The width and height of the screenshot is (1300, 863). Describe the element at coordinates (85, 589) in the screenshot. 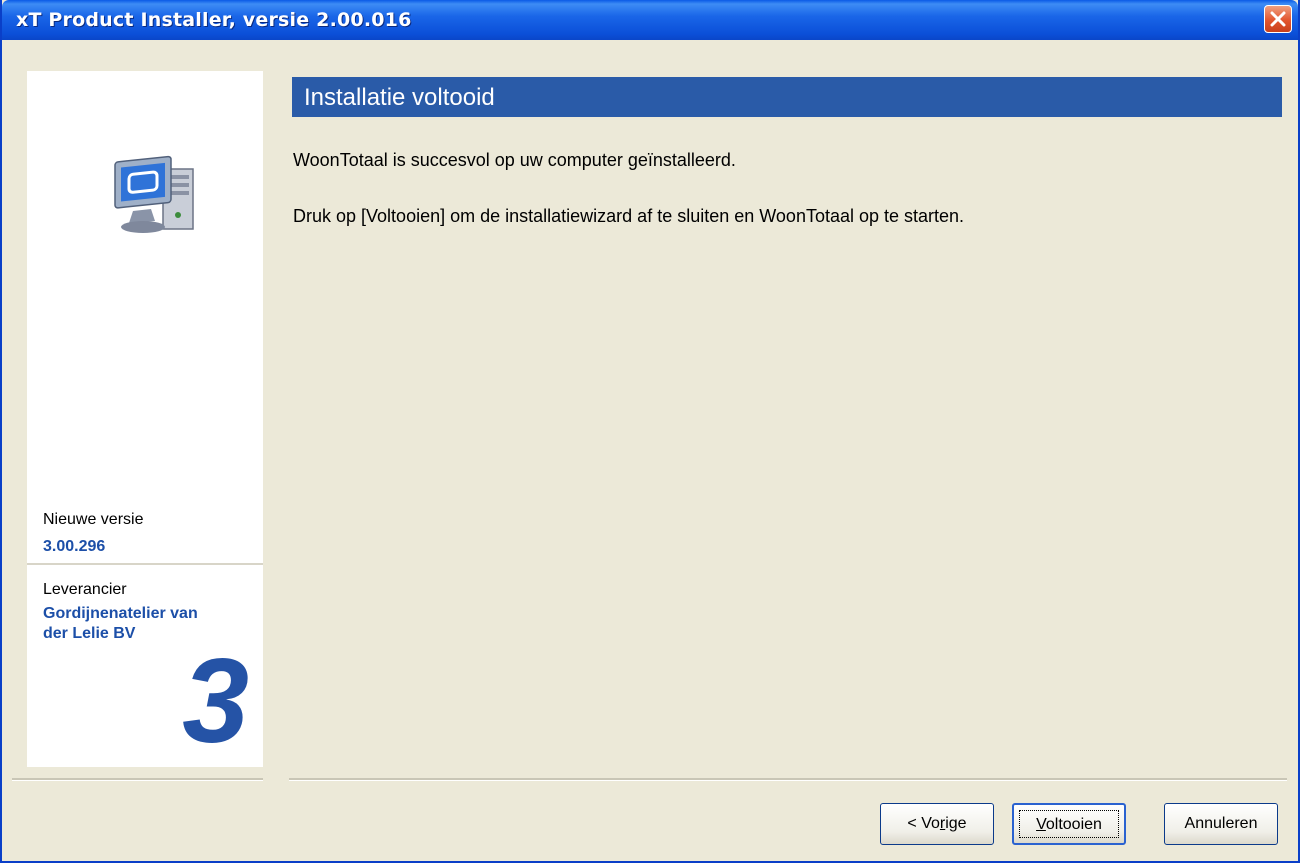

I see `supplier-label: Leverancier` at that location.